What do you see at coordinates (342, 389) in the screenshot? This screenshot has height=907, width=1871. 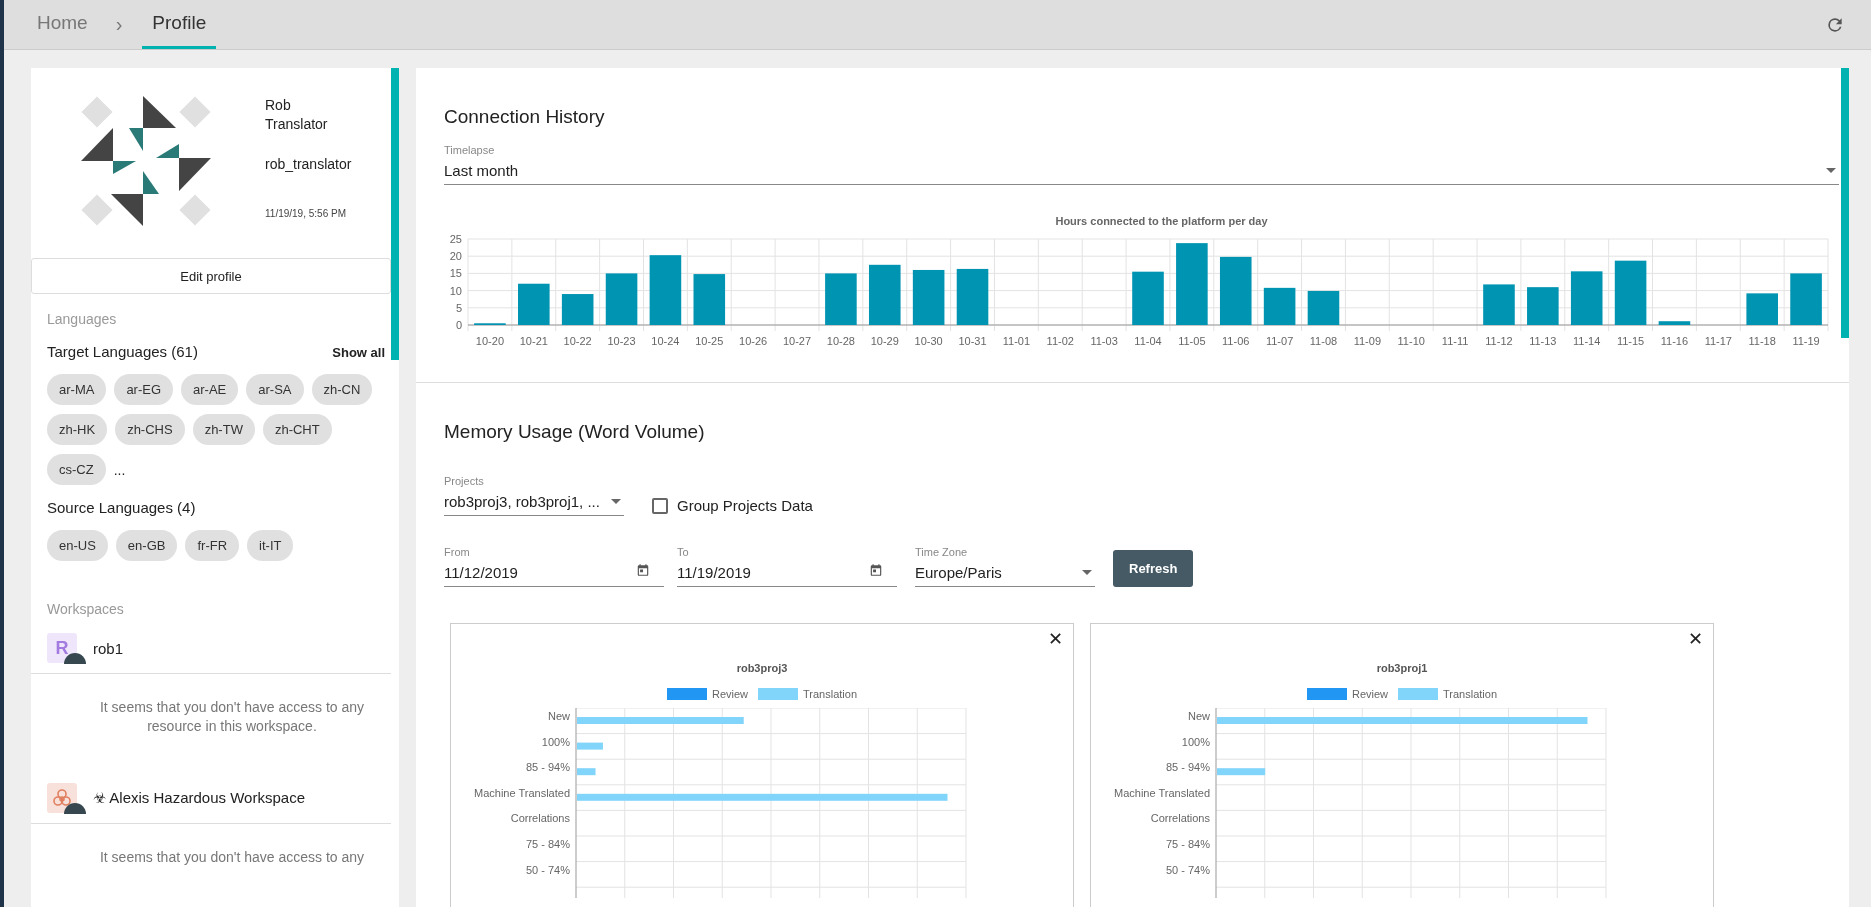 I see `language-chip: zh-CN` at bounding box center [342, 389].